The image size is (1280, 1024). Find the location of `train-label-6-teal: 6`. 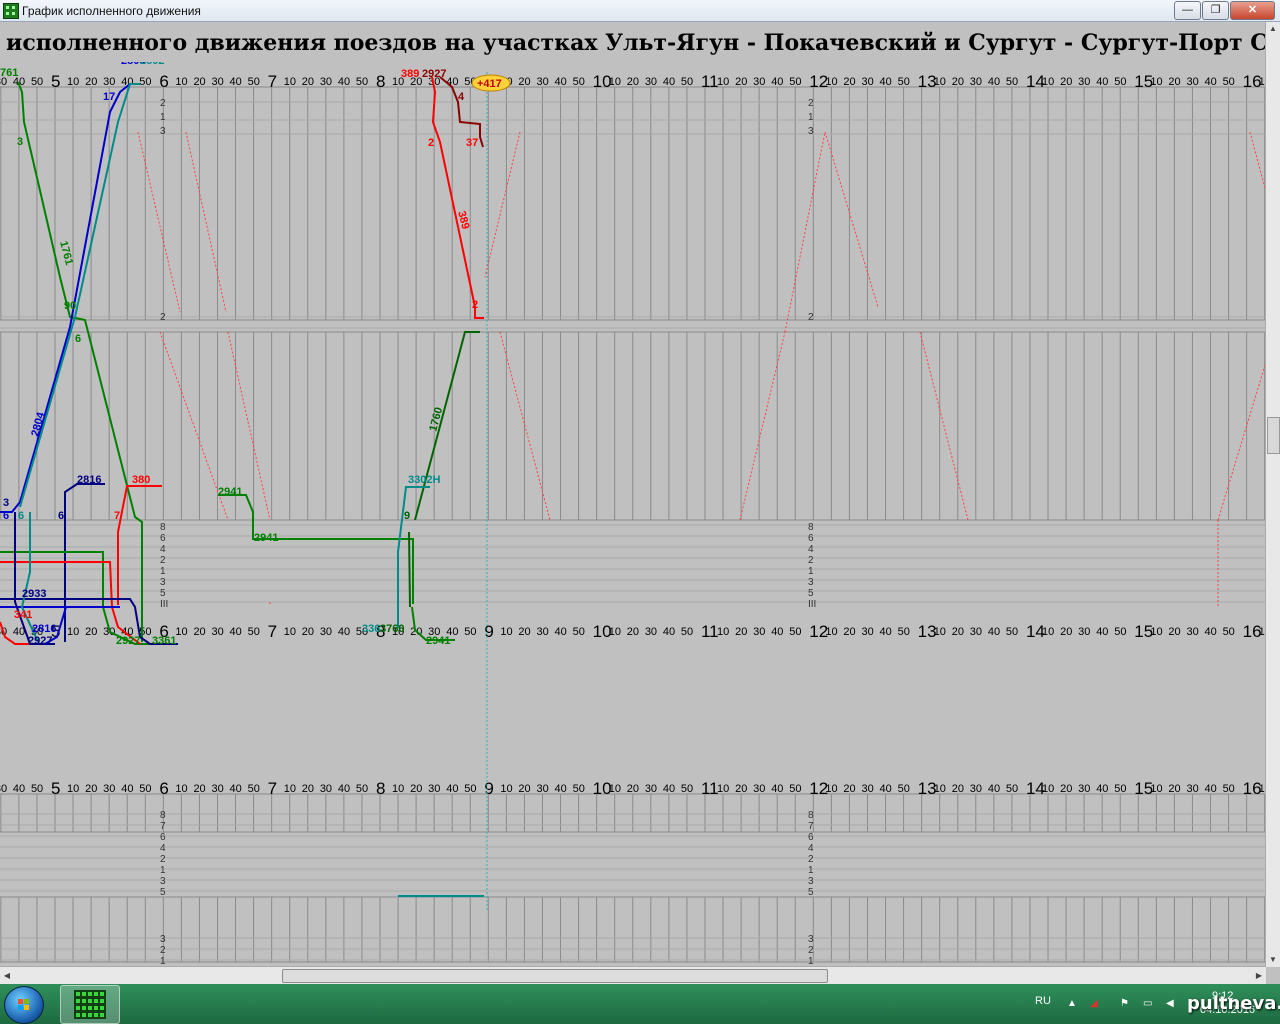

train-label-6-teal: 6 is located at coordinates (21, 516).